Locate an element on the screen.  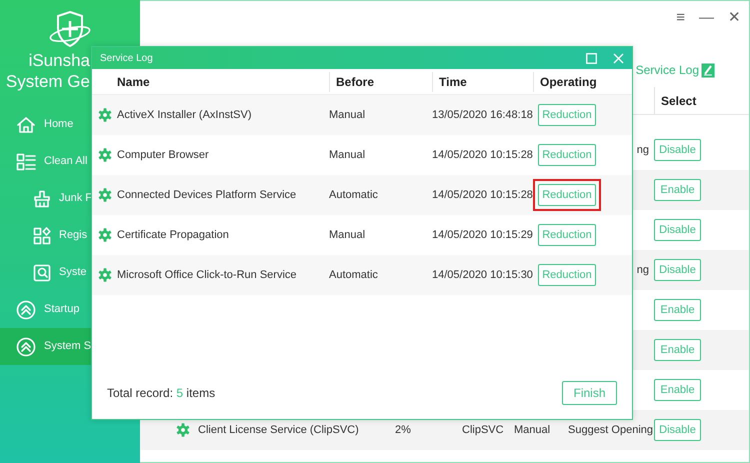
sidebar-label: Syste is located at coordinates (73, 272).